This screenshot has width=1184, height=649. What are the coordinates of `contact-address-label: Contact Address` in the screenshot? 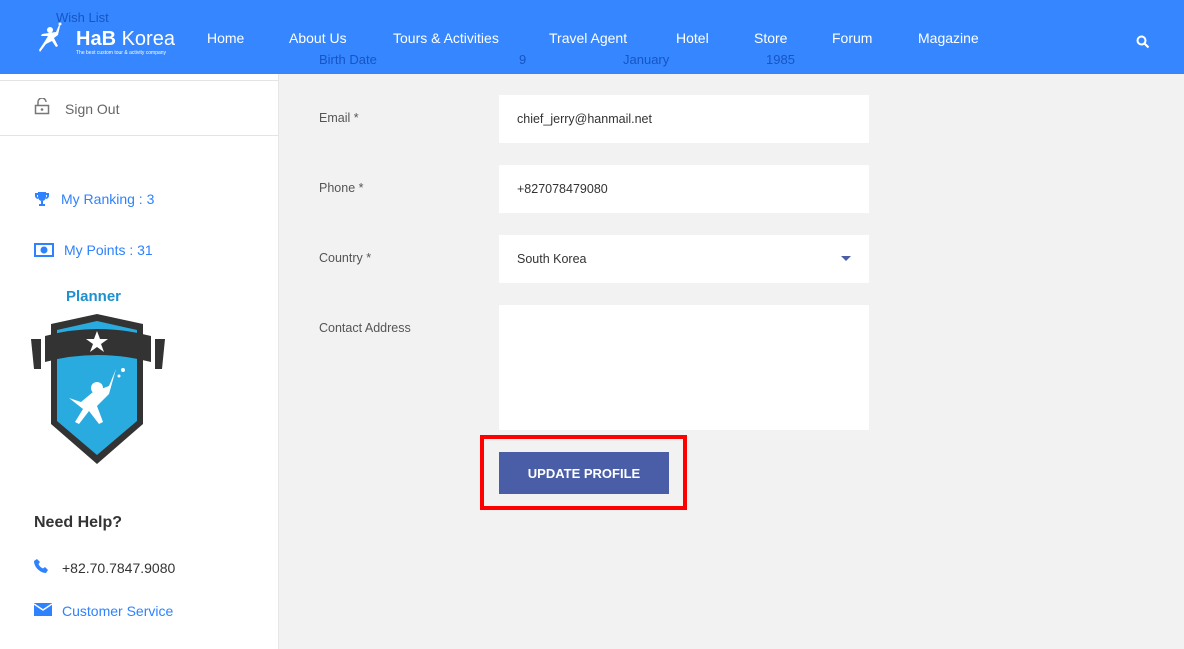 It's located at (365, 328).